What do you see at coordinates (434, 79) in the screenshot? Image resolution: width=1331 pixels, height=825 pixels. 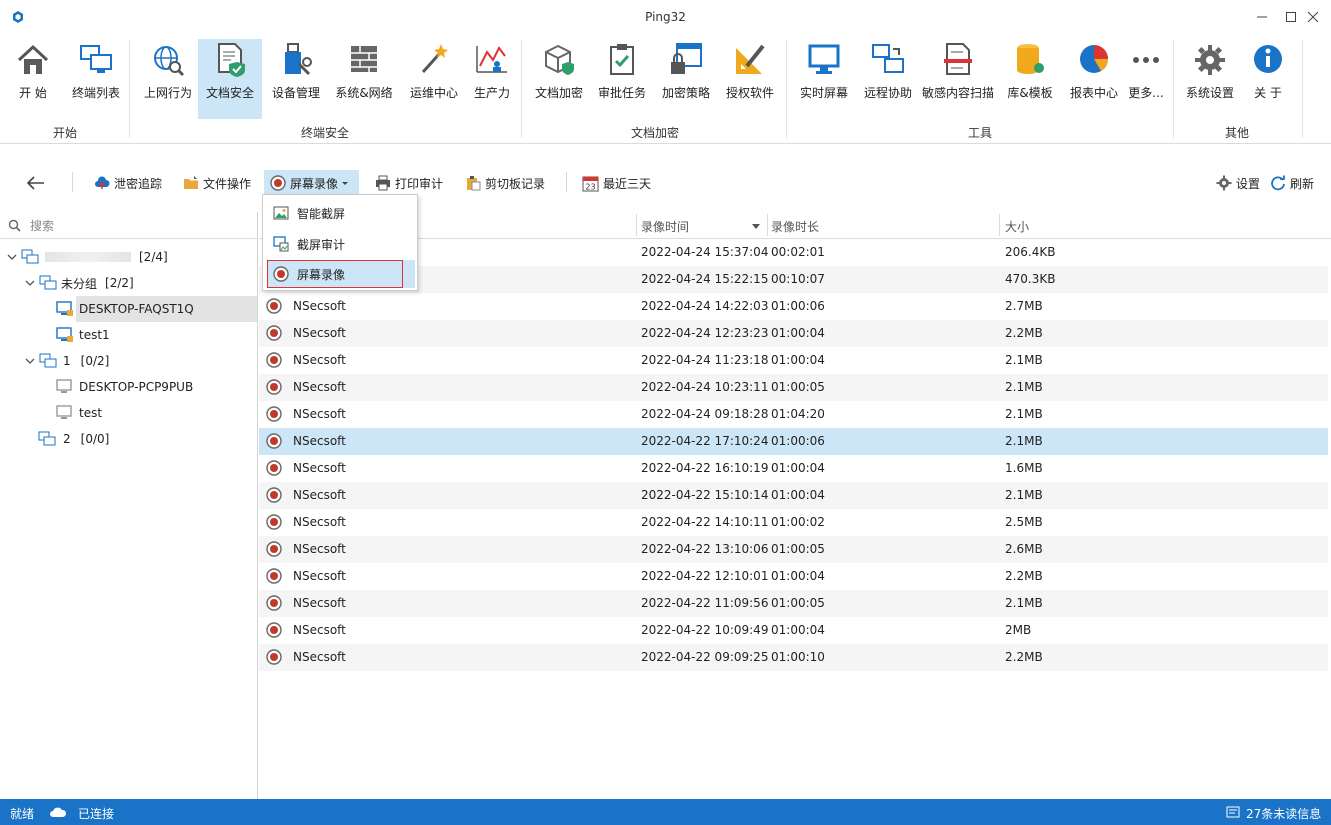 I see `ribbon-ops-center: 运维中心` at bounding box center [434, 79].